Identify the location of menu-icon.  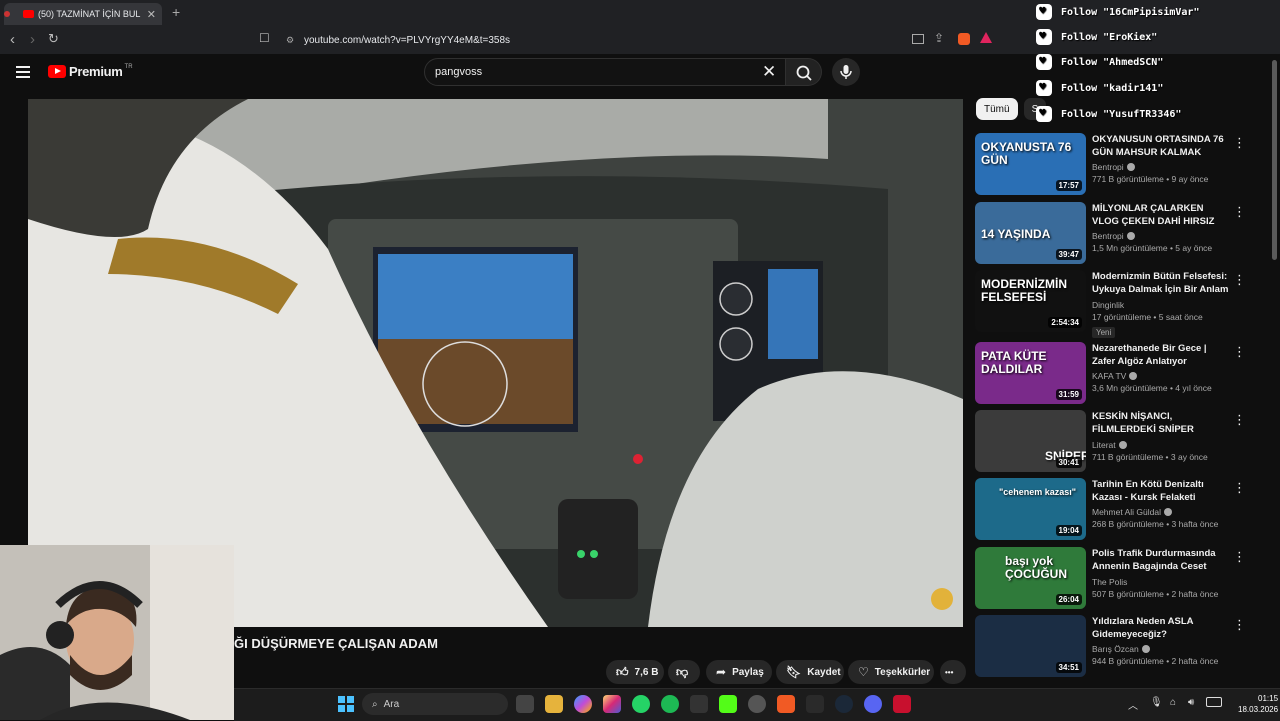
(23, 73).